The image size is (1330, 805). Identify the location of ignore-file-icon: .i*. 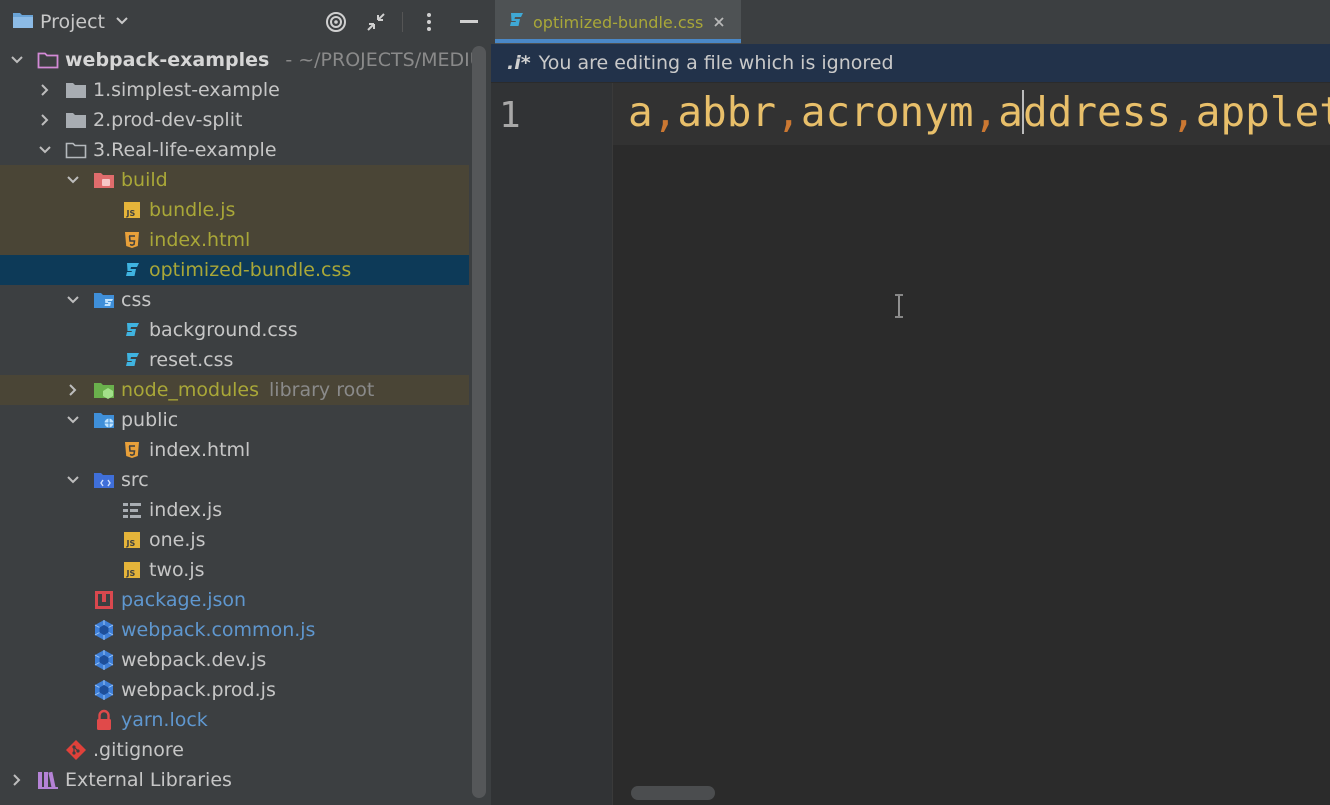
(519, 63).